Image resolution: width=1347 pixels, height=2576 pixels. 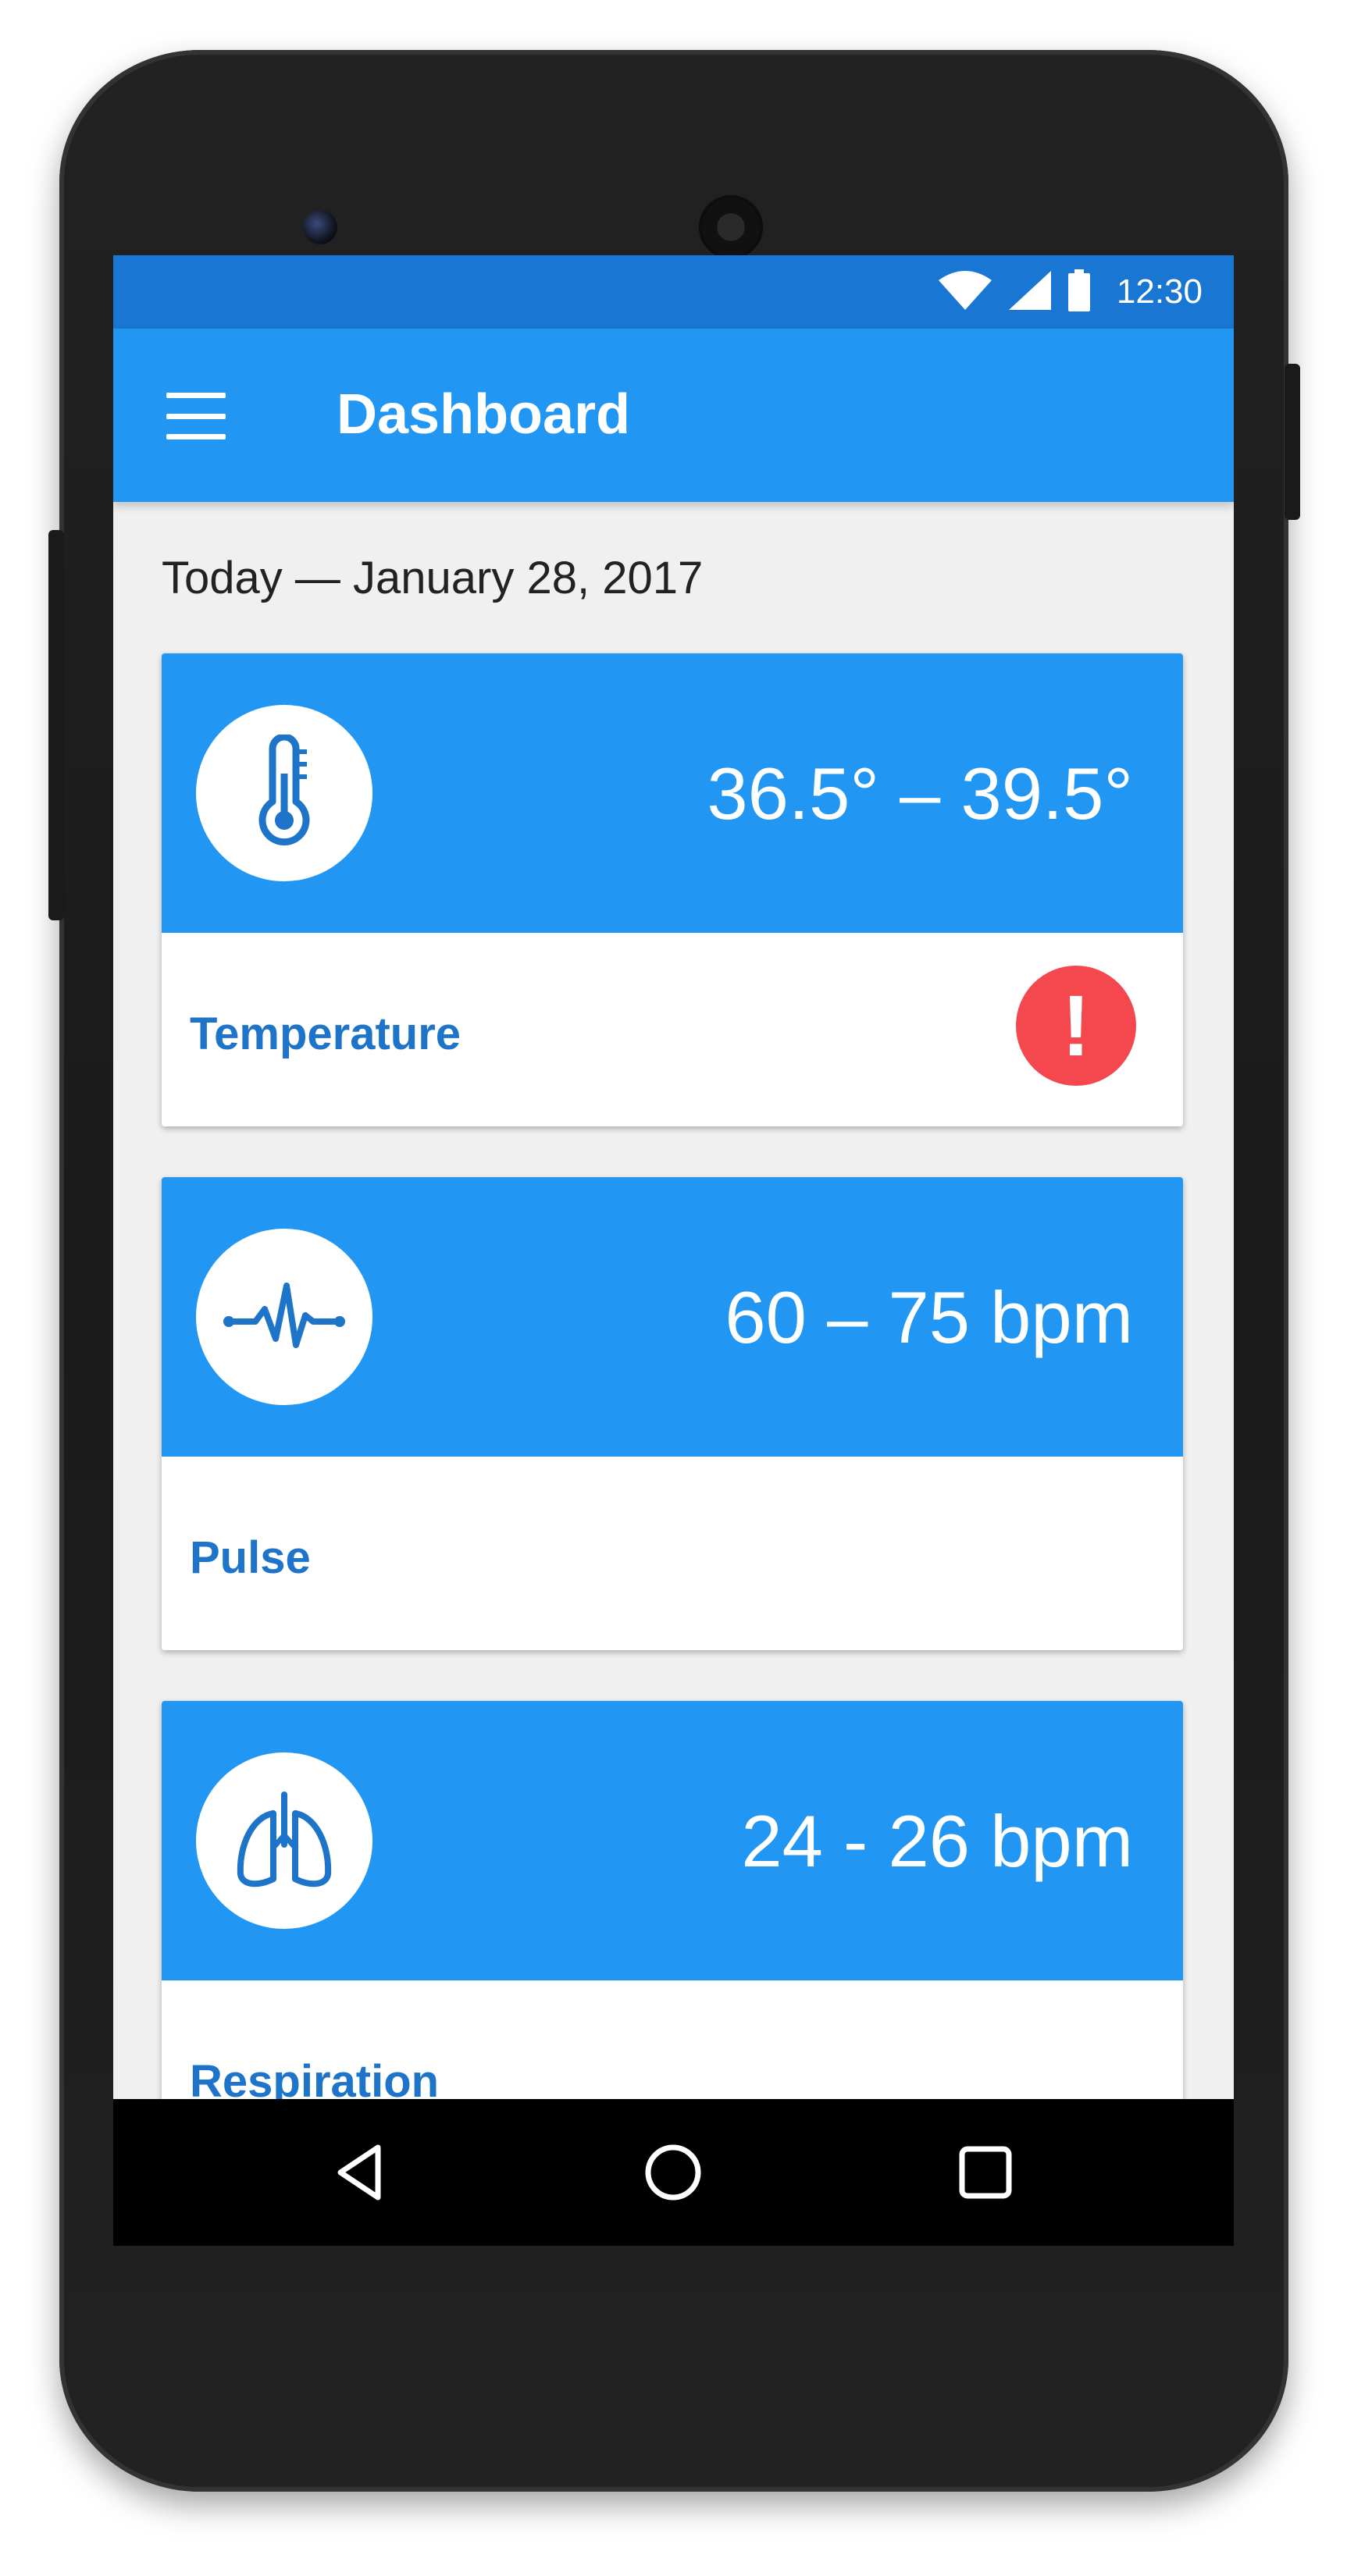 I want to click on recents-icon, so click(x=985, y=2172).